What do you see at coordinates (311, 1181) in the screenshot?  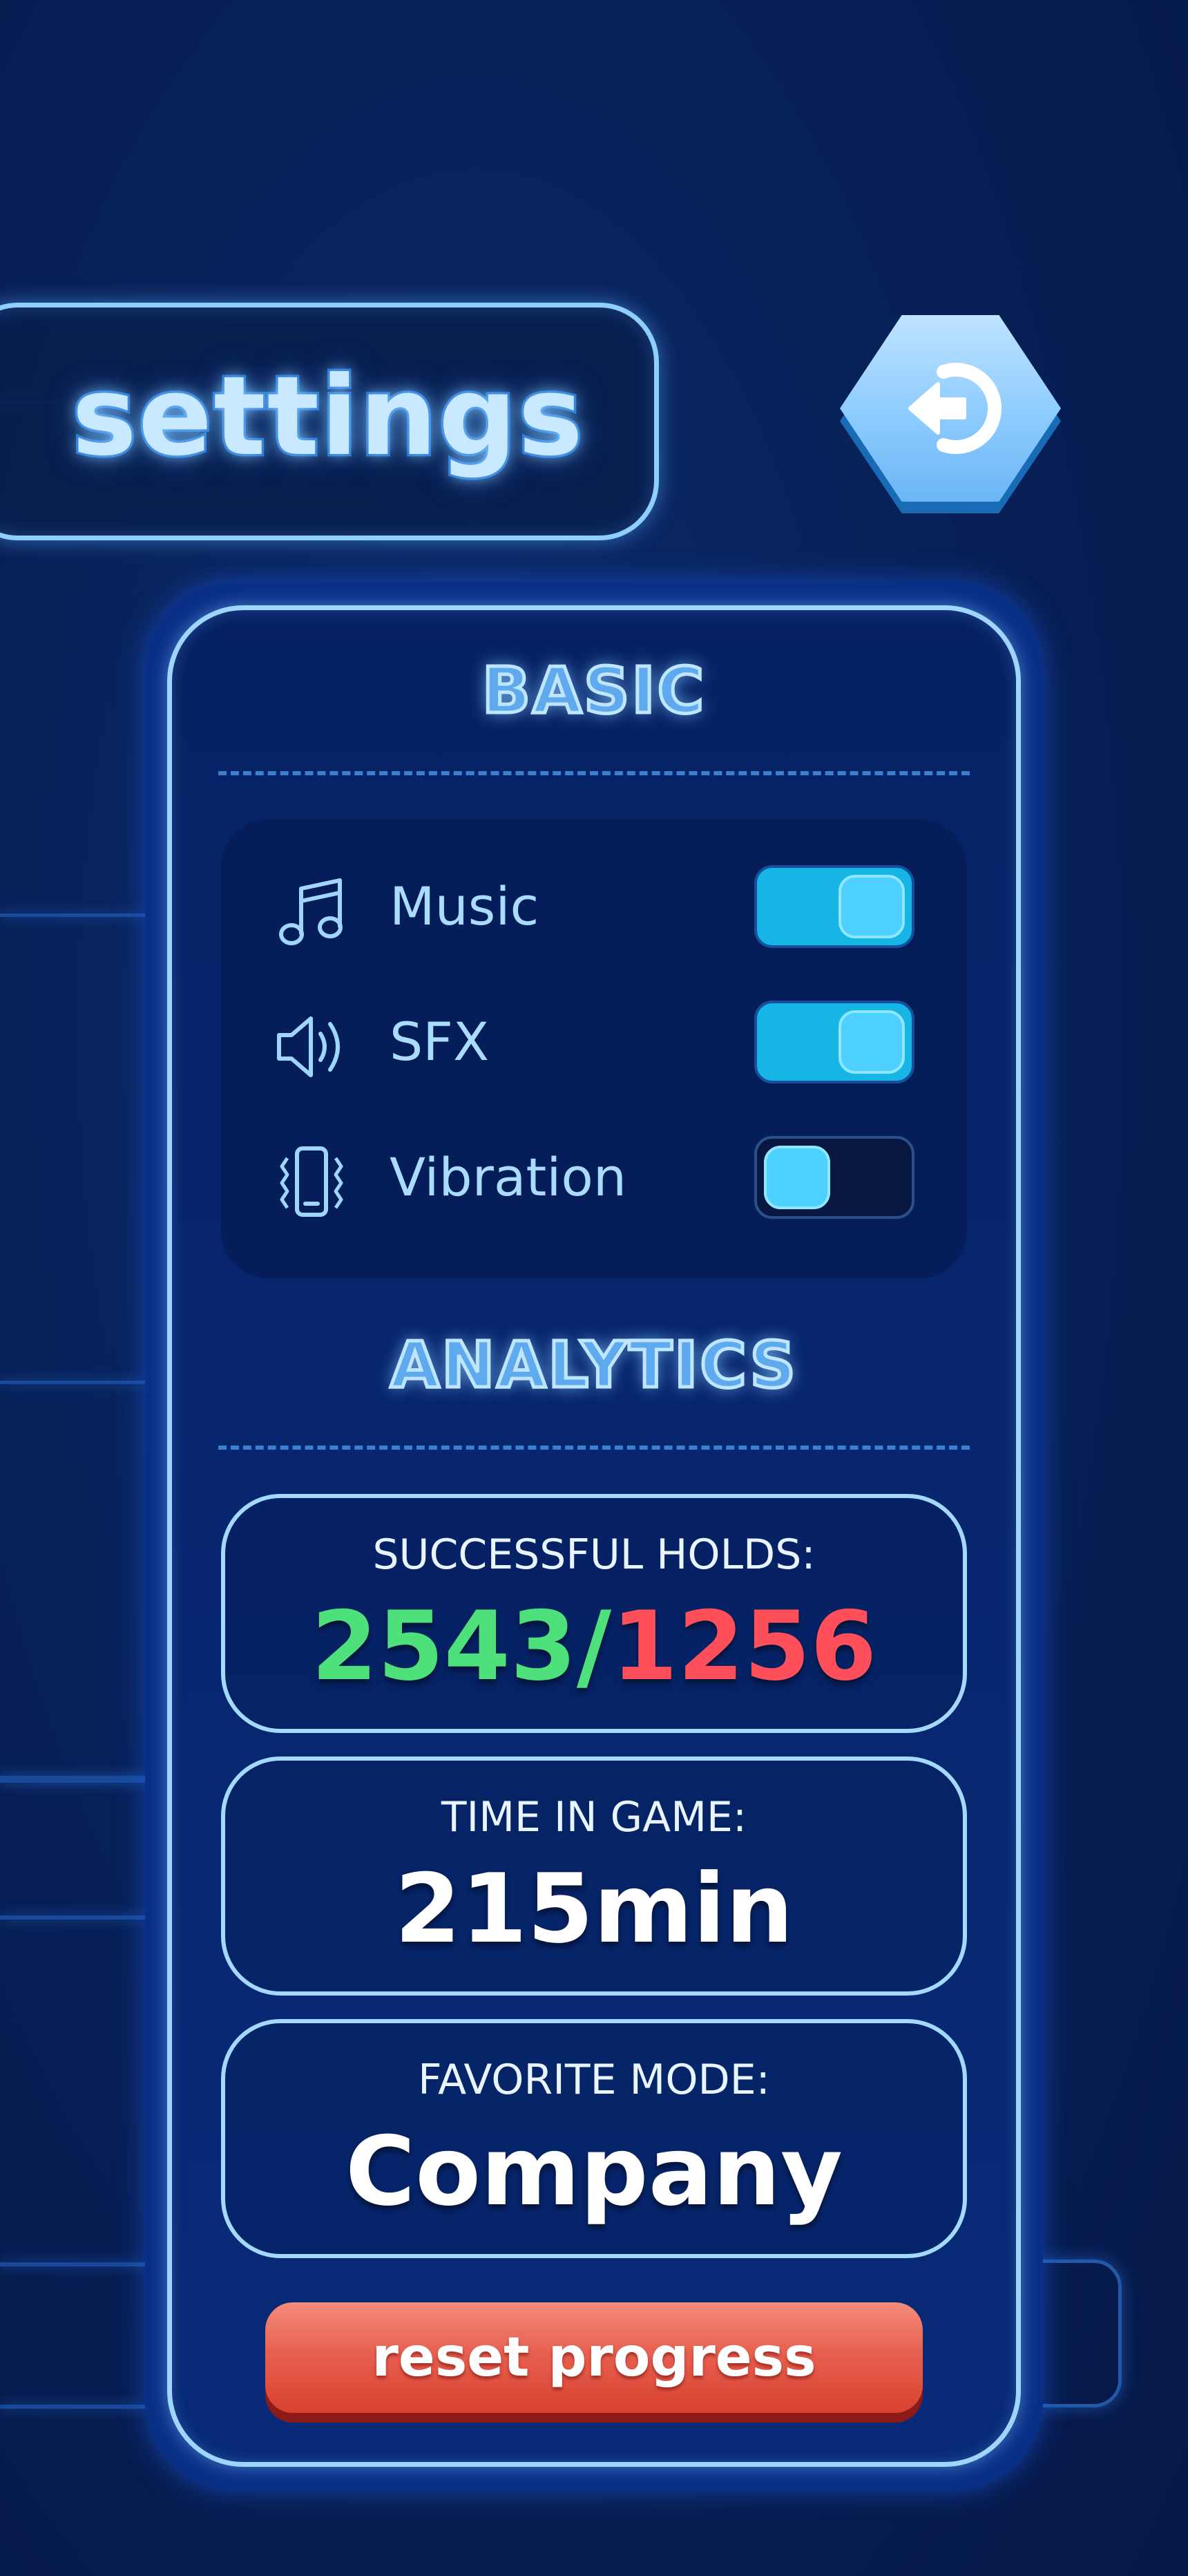 I see `phone-vibration-icon` at bounding box center [311, 1181].